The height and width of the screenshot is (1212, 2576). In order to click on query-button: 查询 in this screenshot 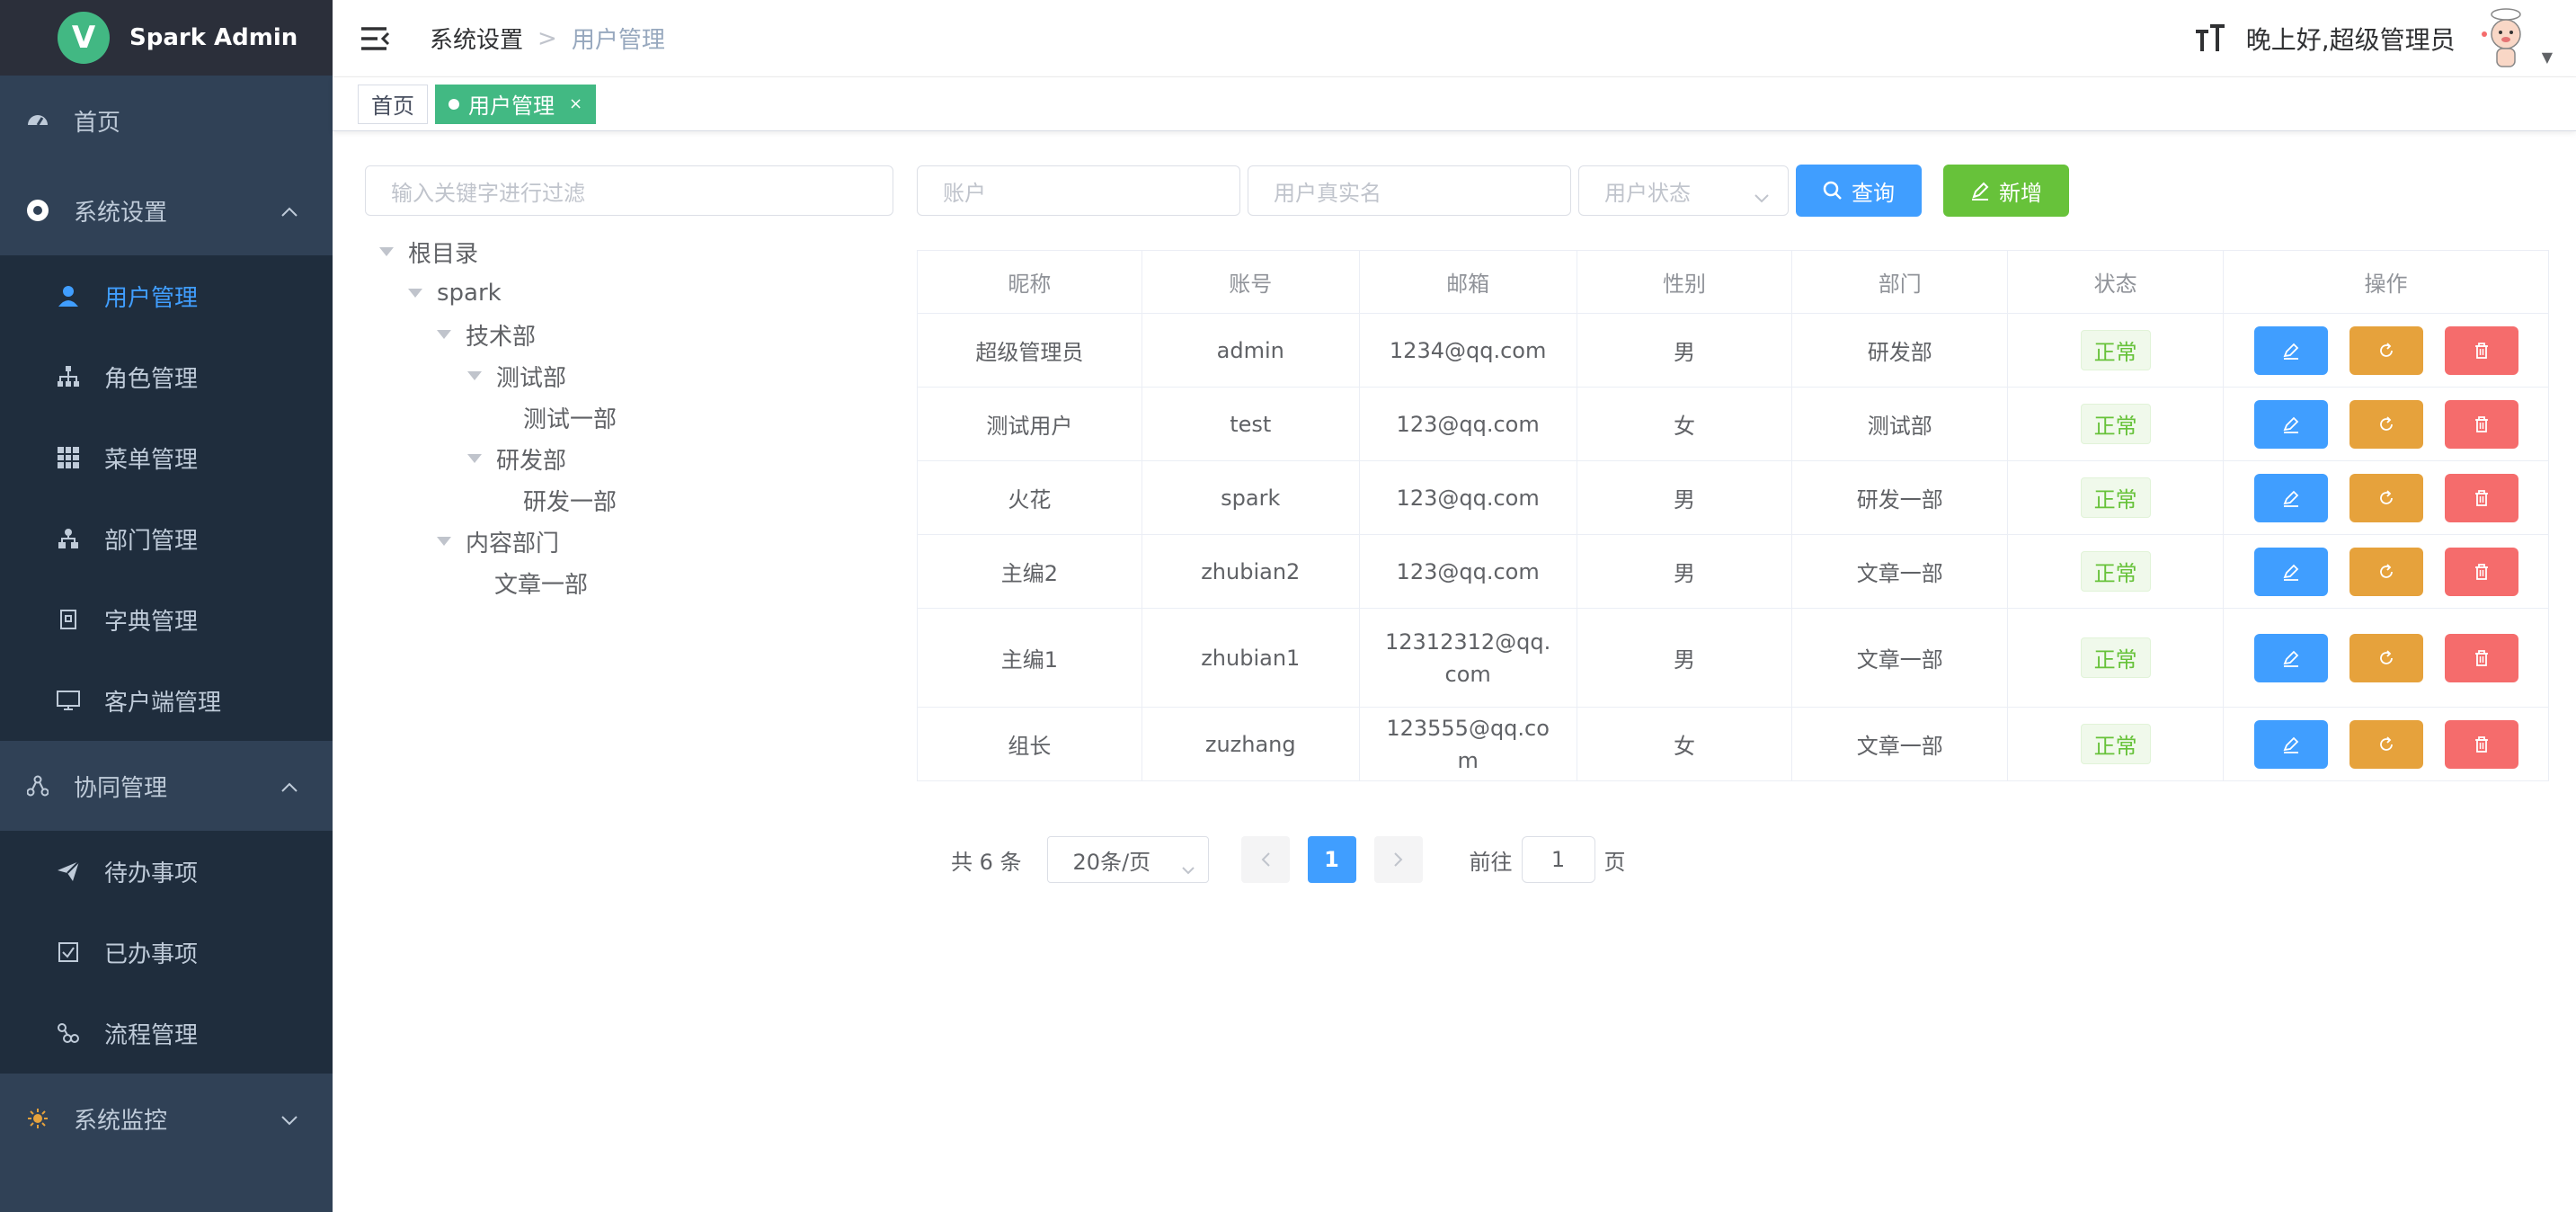, I will do `click(1859, 191)`.